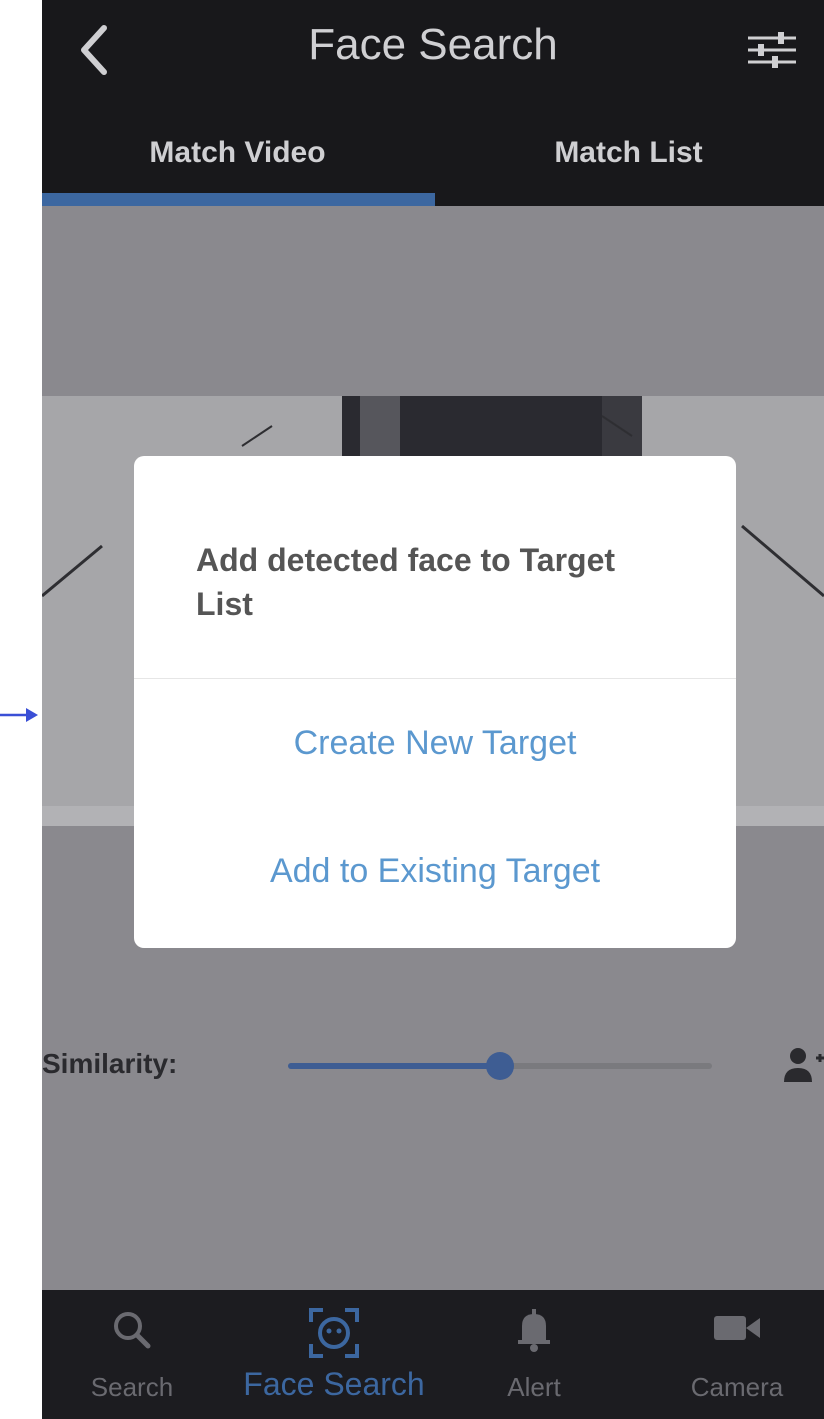 The image size is (824, 1419). Describe the element at coordinates (433, 44) in the screenshot. I see `page-title: Face Search` at that location.